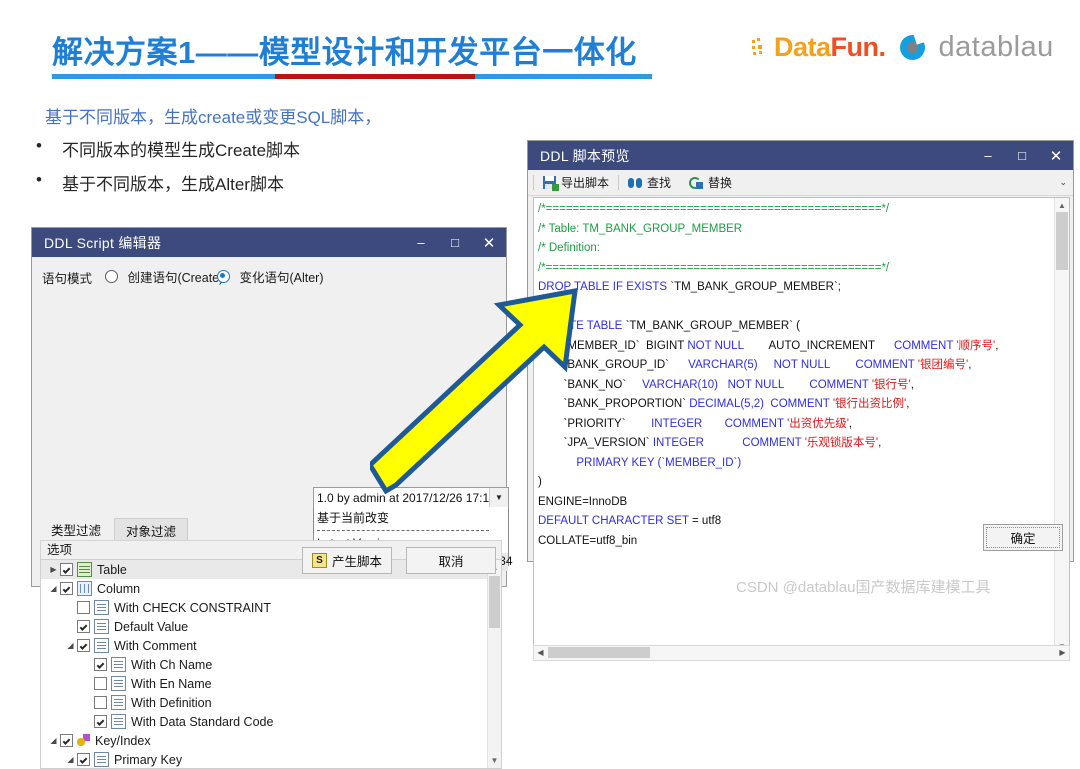  I want to click on tree-row: ◢ Primary Key, so click(271, 759).